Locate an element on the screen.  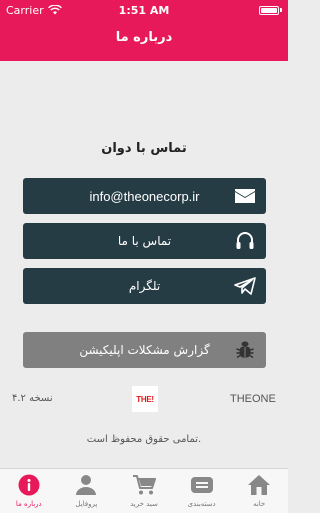
carrier-label: Carrier is located at coordinates (25, 10).